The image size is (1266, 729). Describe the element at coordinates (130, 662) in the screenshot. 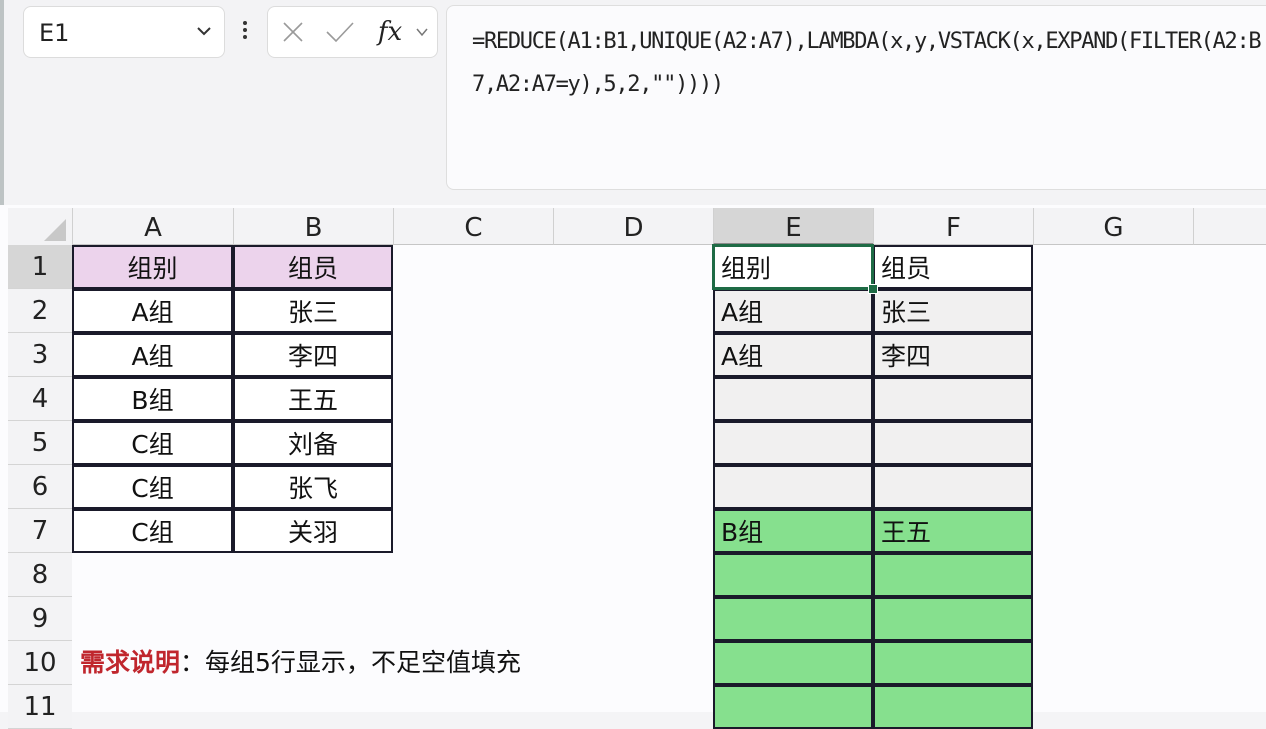

I see `note-label: 需求说明` at that location.